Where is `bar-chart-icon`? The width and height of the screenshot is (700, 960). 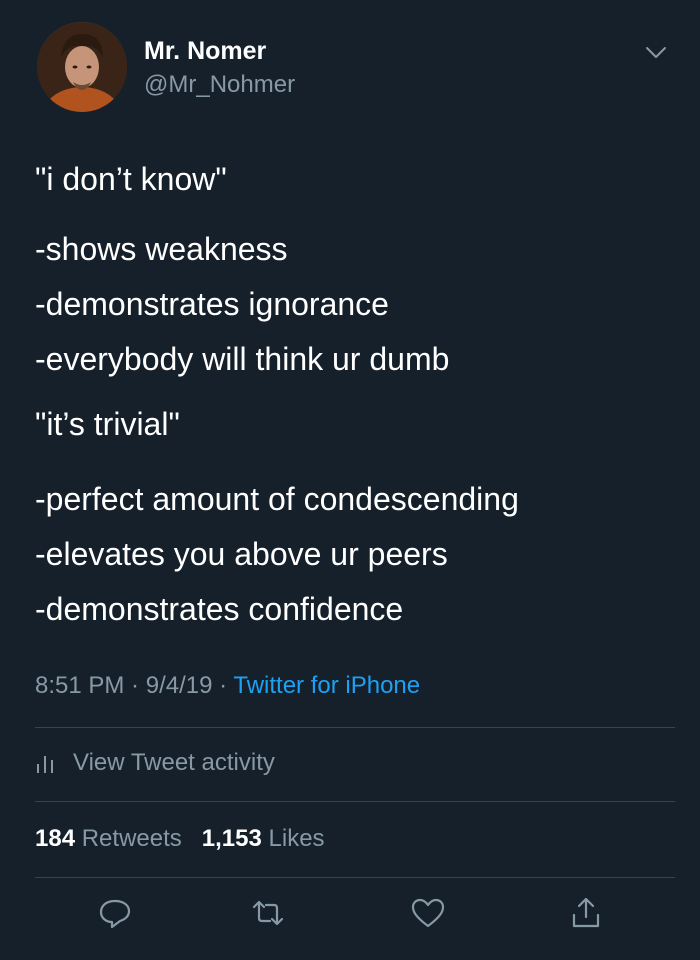
bar-chart-icon is located at coordinates (46, 763).